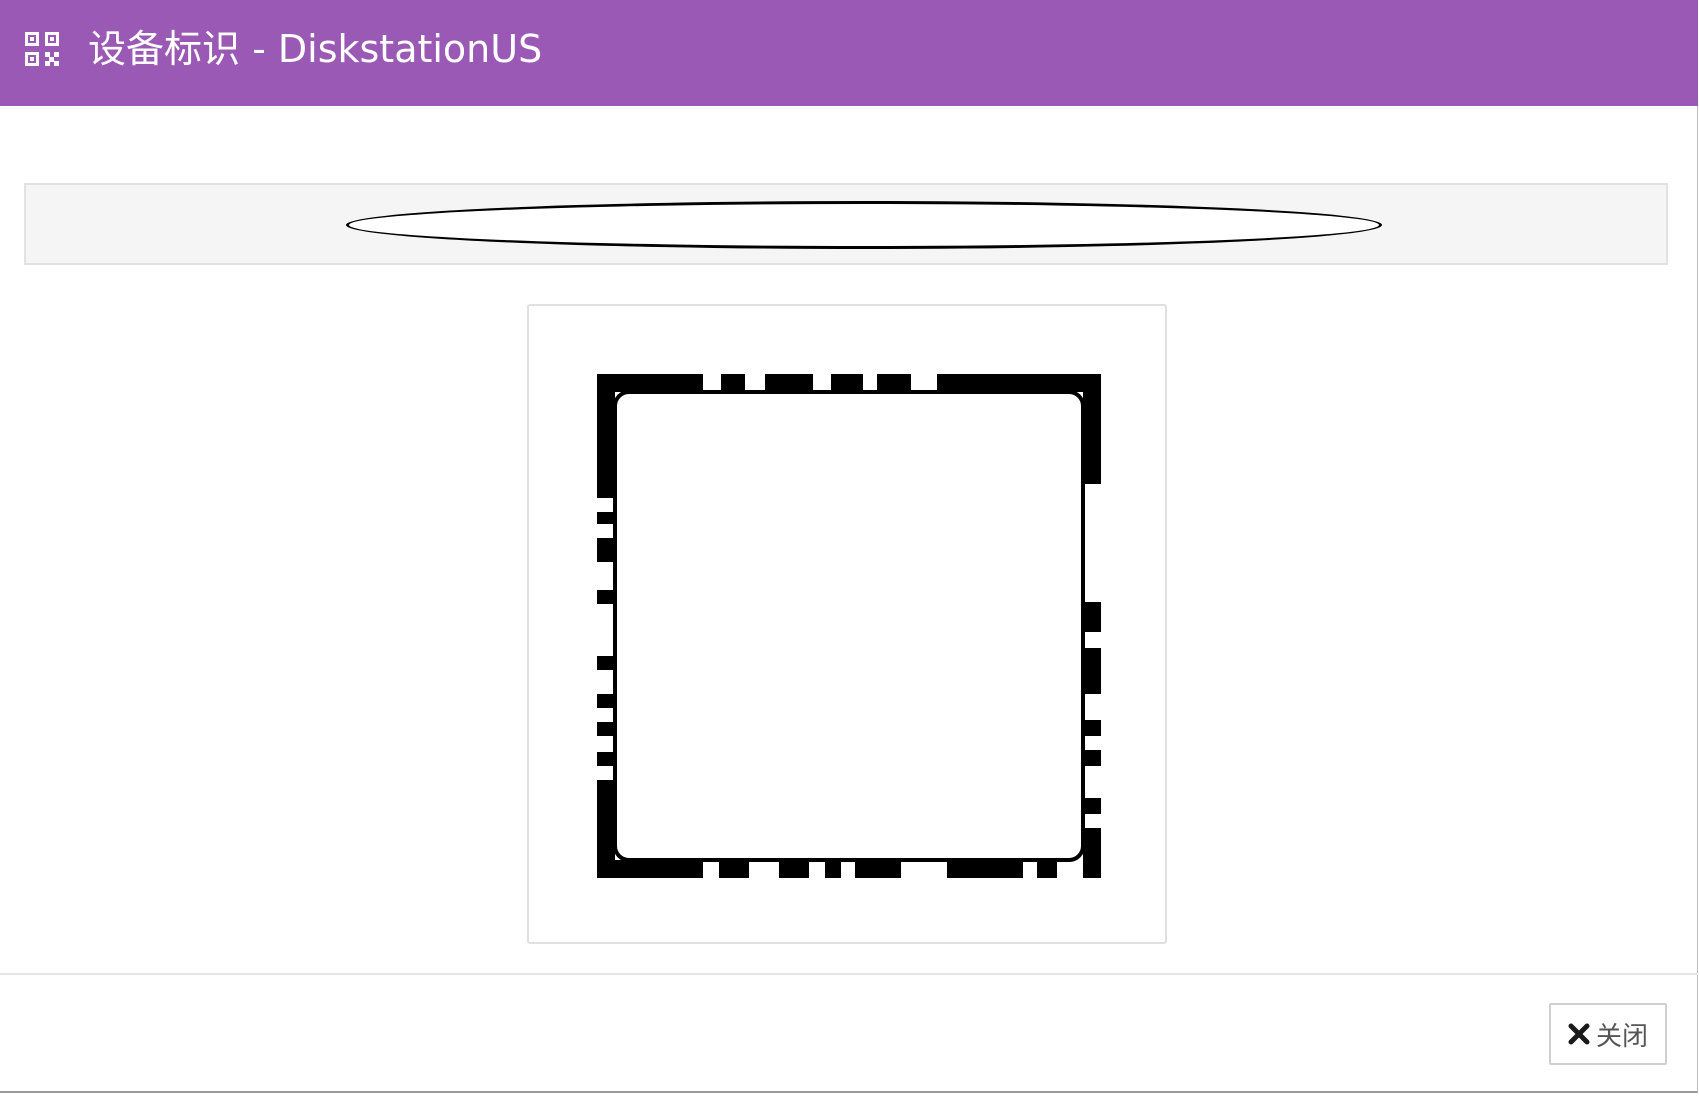  I want to click on qr-code-image, so click(849, 626).